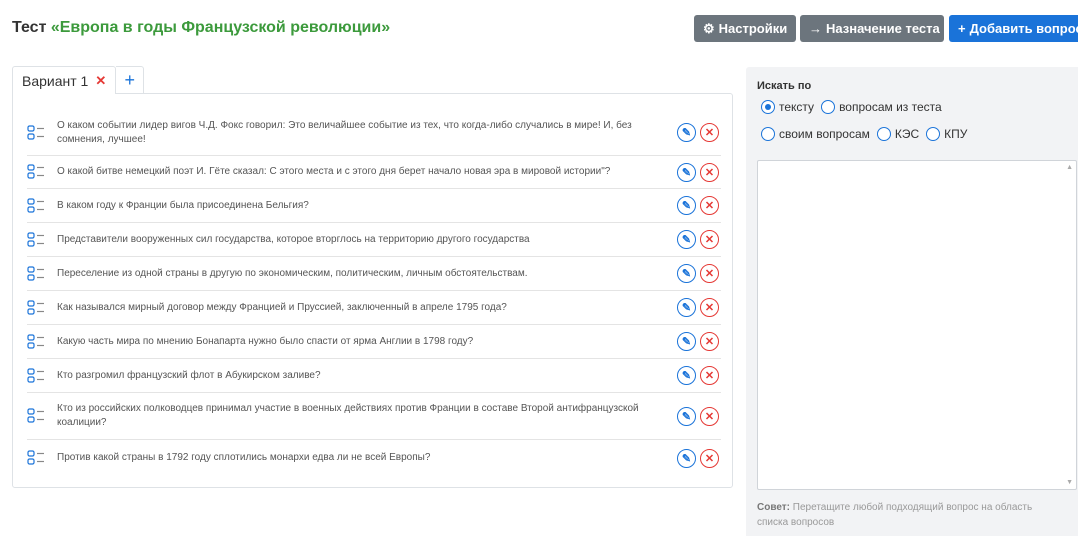 The width and height of the screenshot is (1078, 536). What do you see at coordinates (881, 107) in the screenshot?
I see `radio-by-test-questions: вопросам из теста` at bounding box center [881, 107].